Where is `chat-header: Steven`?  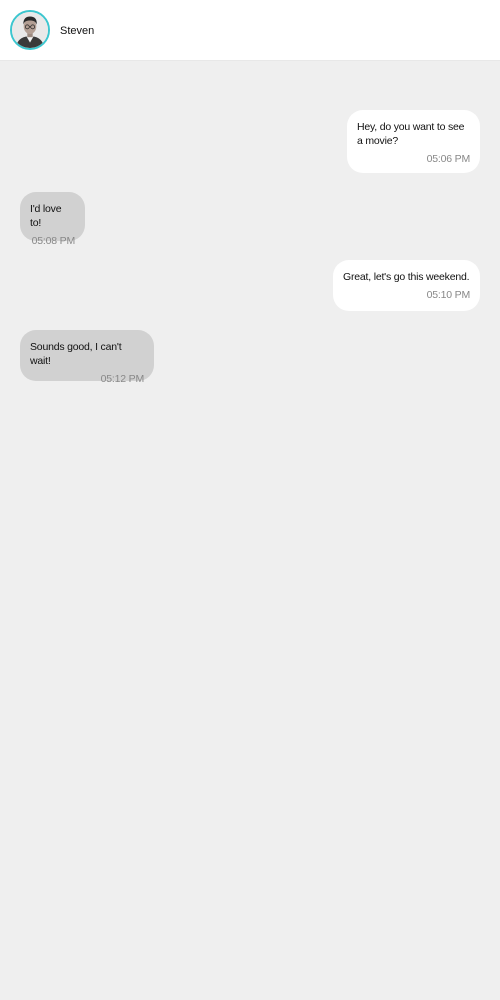
chat-header: Steven is located at coordinates (250, 30).